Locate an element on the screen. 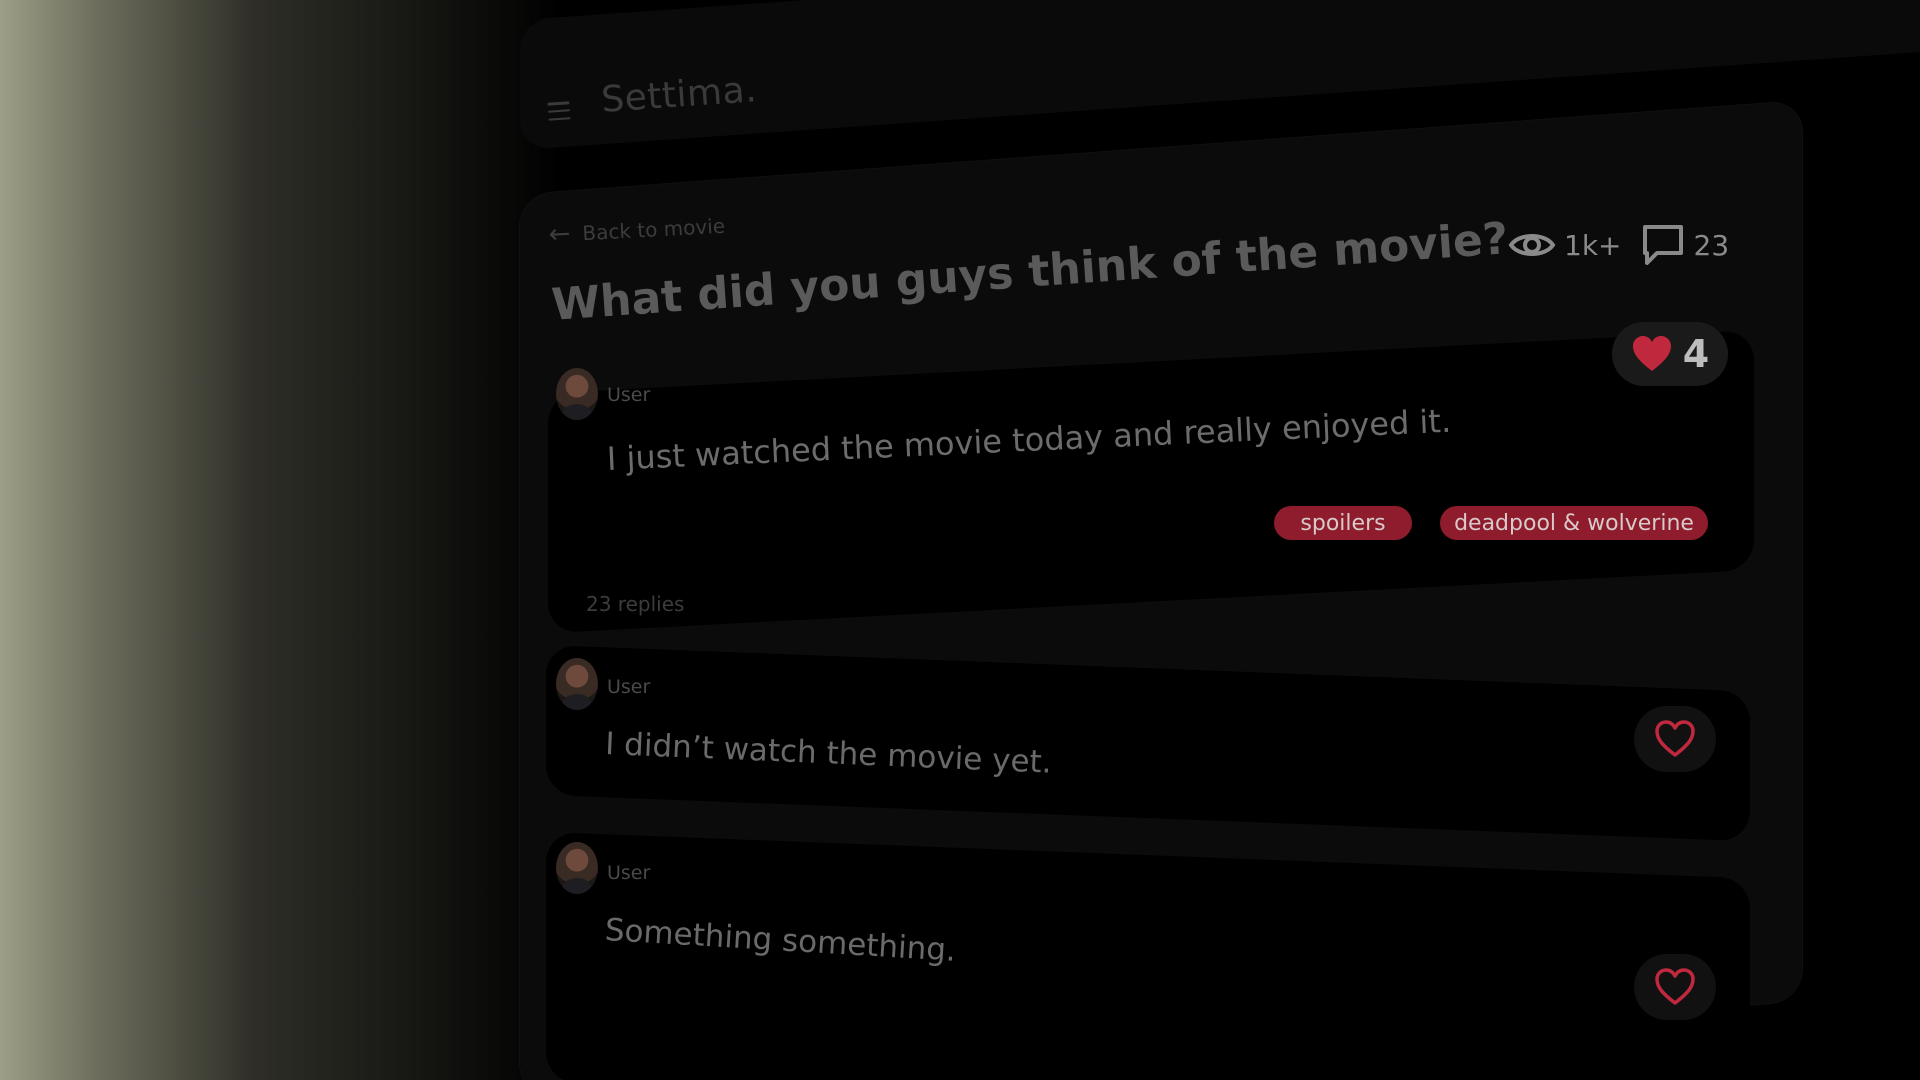 The image size is (1920, 1080). views-stat: 1k+ is located at coordinates (1565, 245).